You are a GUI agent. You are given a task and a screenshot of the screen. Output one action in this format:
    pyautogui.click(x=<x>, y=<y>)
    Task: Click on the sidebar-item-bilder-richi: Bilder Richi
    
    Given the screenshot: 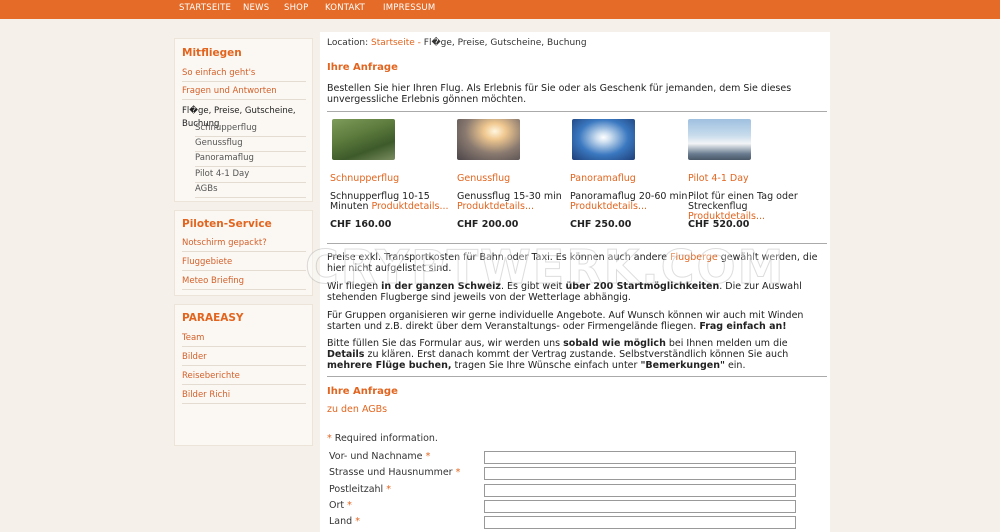 What is the action you would take?
    pyautogui.click(x=244, y=397)
    